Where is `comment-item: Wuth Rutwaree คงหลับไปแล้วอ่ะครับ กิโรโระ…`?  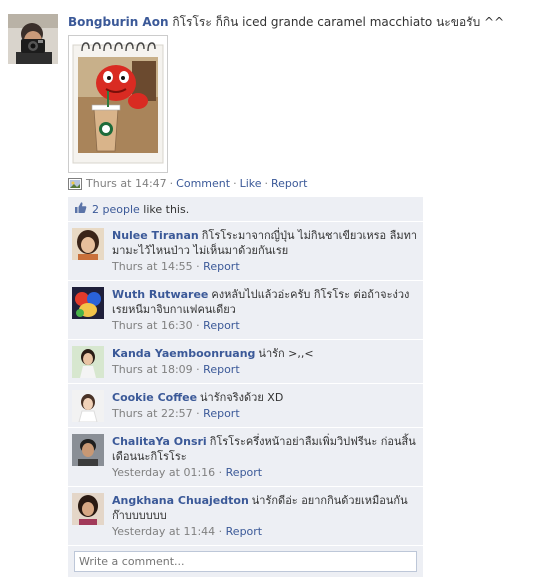 comment-item: Wuth Rutwaree คงหลับไปแล้วอ่ะครับ กิโรโระ… is located at coordinates (245, 310).